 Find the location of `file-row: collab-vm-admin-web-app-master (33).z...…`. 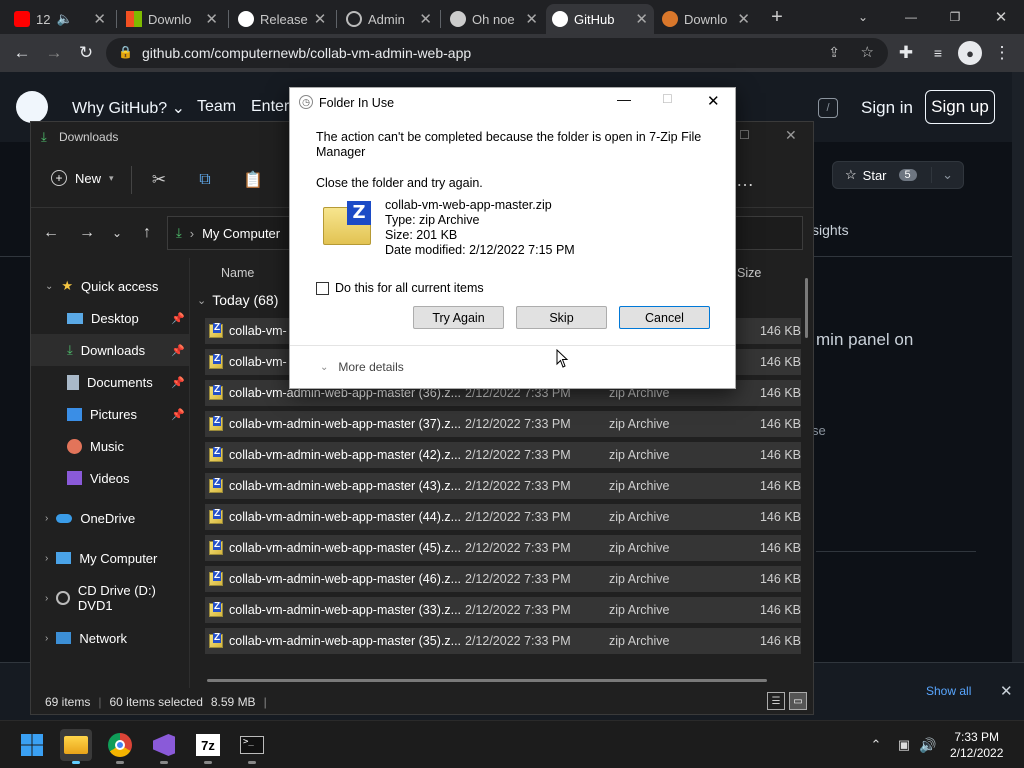

file-row: collab-vm-admin-web-app-master (33).z...… is located at coordinates (503, 610).